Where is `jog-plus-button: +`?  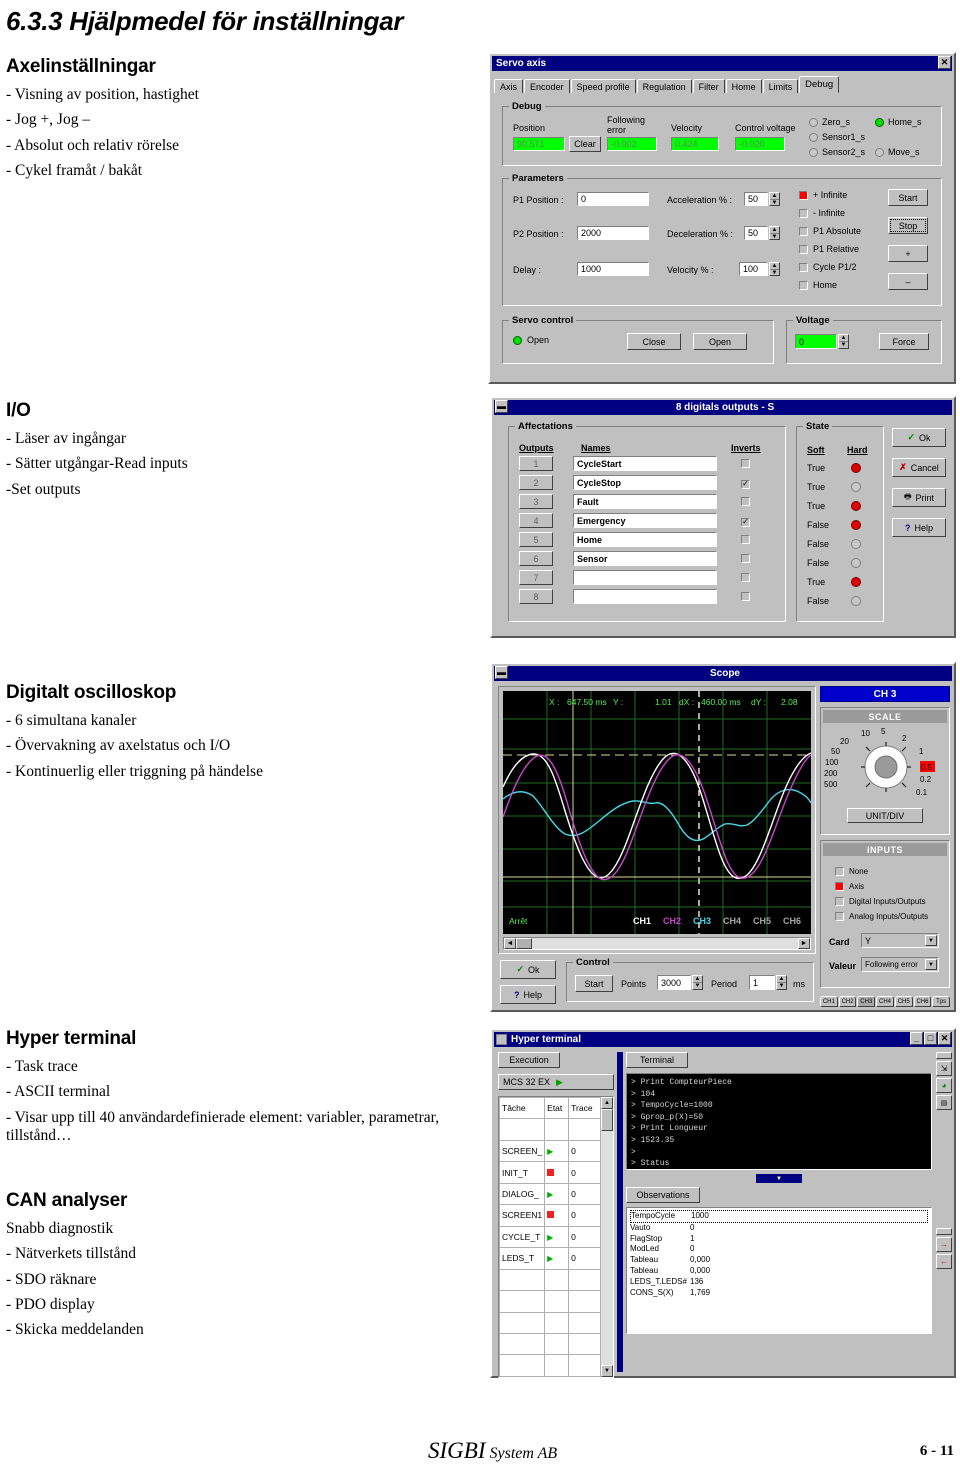 jog-plus-button: + is located at coordinates (908, 253).